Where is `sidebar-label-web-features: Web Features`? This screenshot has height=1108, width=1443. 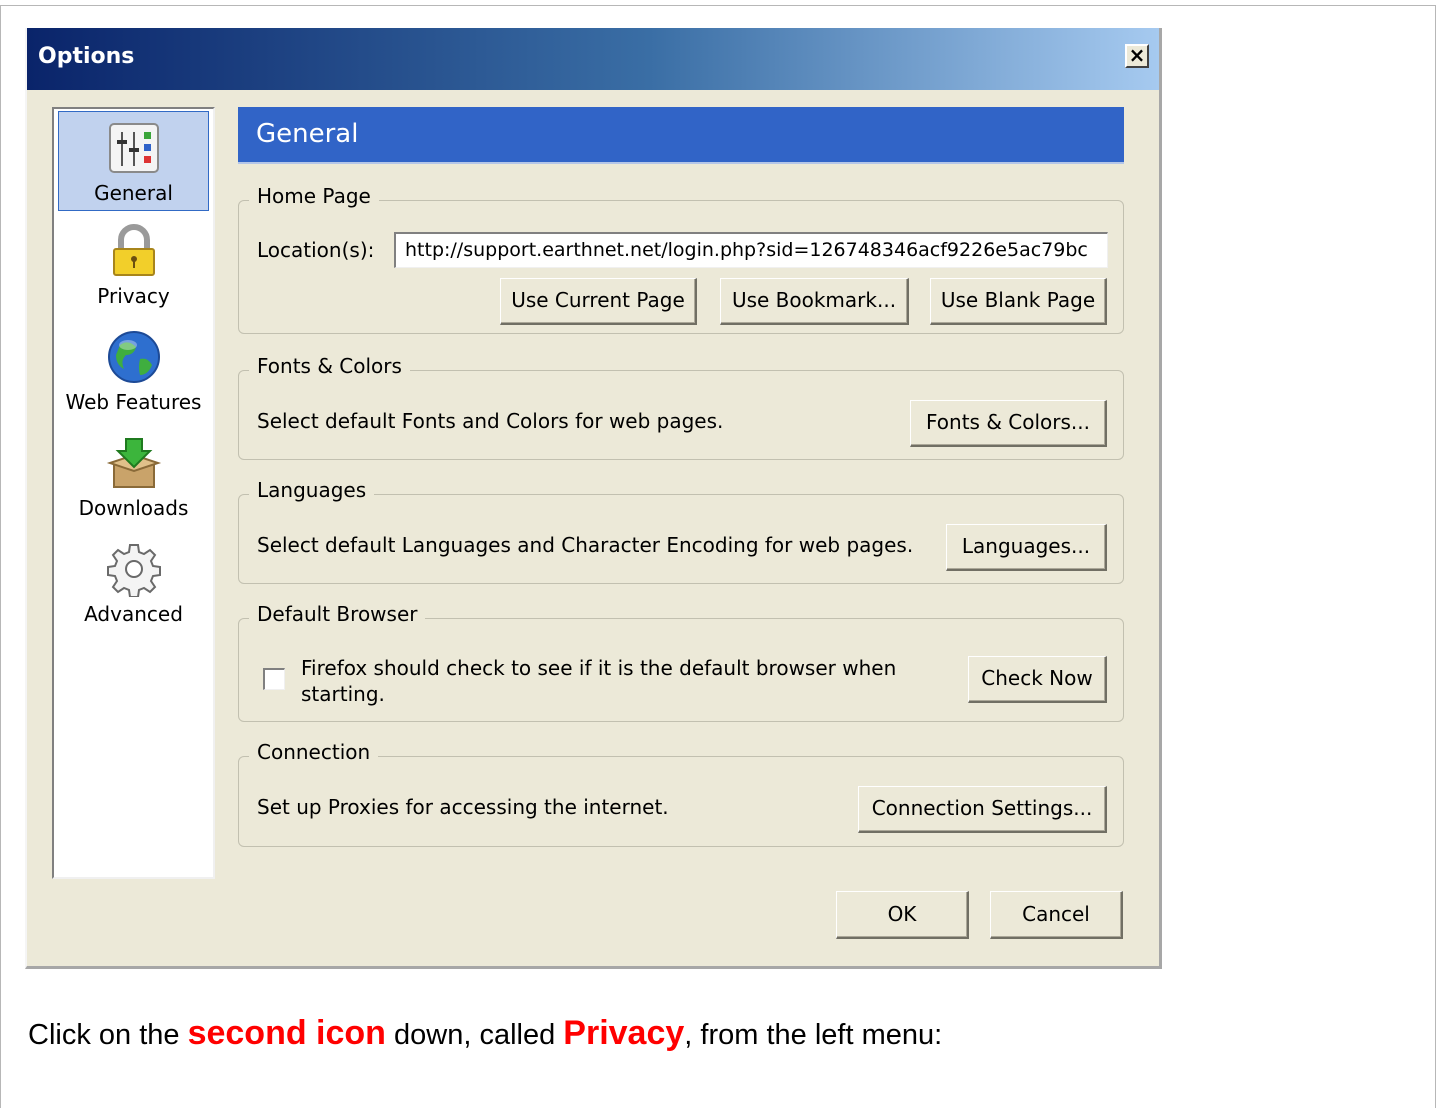 sidebar-label-web-features: Web Features is located at coordinates (133, 402).